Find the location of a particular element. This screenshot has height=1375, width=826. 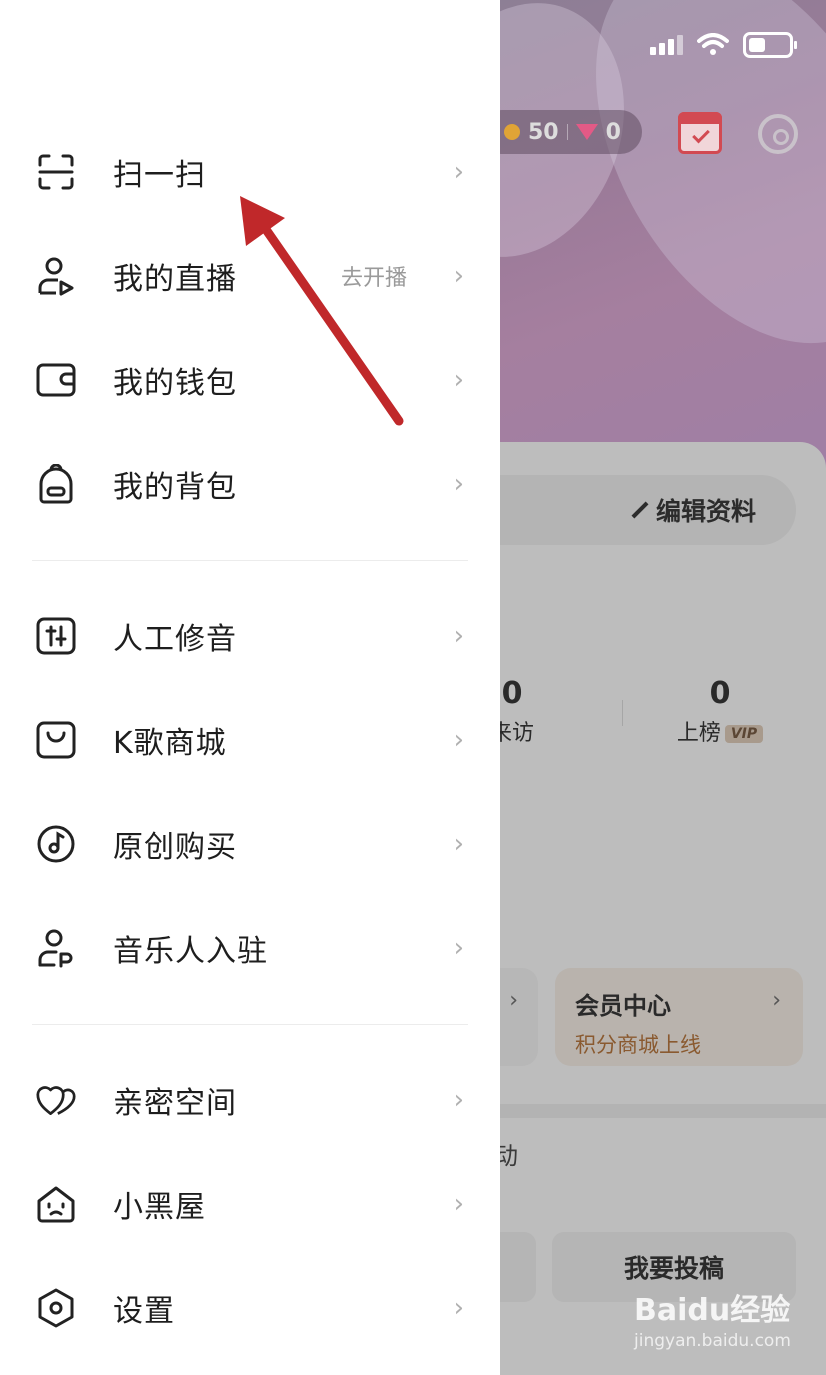

scan-icon is located at coordinates (56, 172).